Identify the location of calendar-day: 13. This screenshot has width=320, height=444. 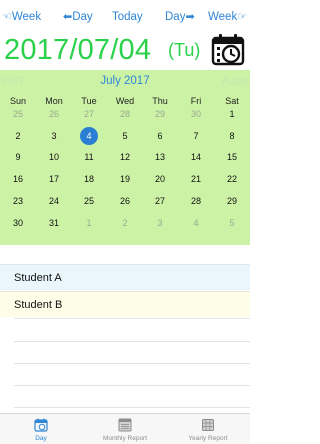
(160, 157).